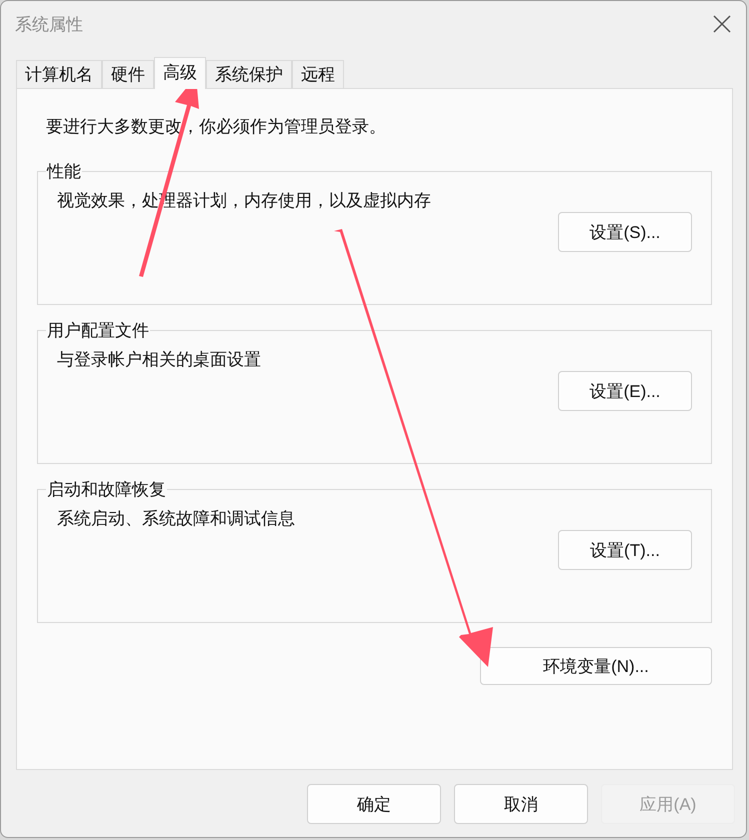 This screenshot has width=749, height=840. What do you see at coordinates (180, 73) in the screenshot?
I see `tab: 高级` at bounding box center [180, 73].